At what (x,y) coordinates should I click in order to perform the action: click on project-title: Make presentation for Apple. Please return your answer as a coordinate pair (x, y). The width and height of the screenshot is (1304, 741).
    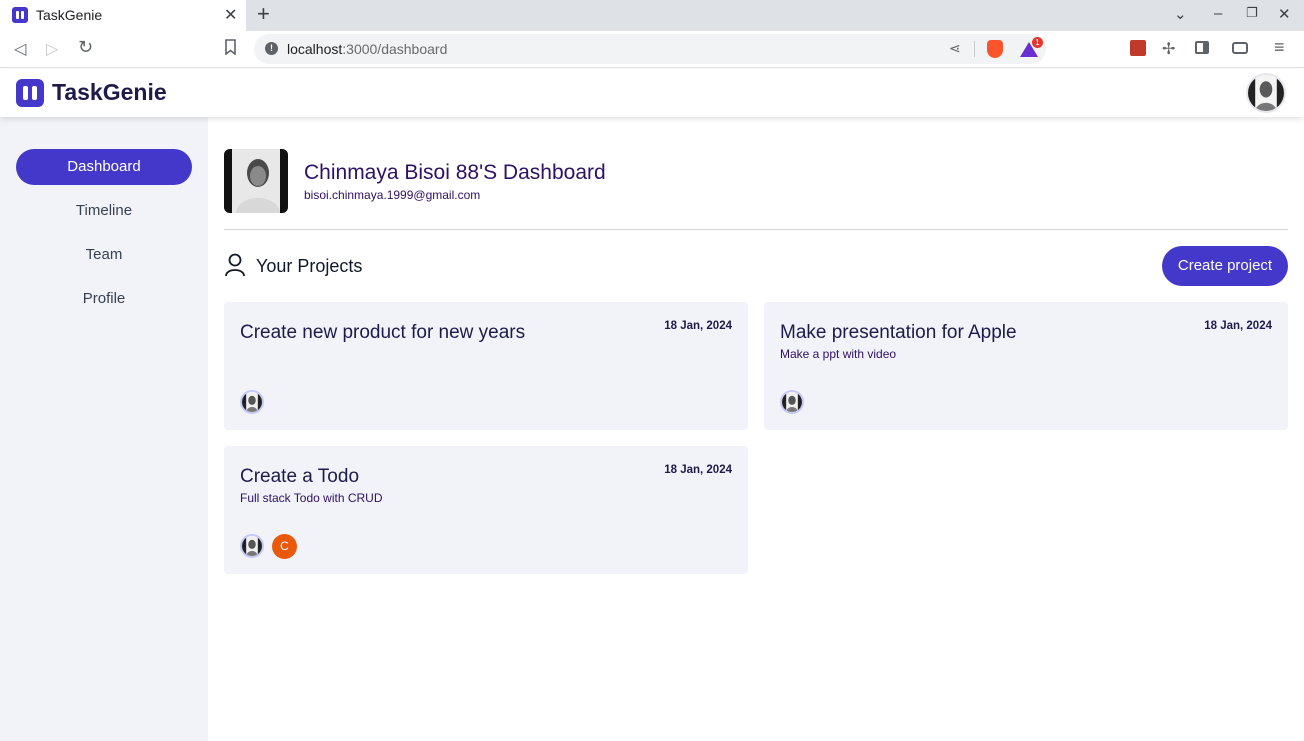
    Looking at the image, I should click on (898, 332).